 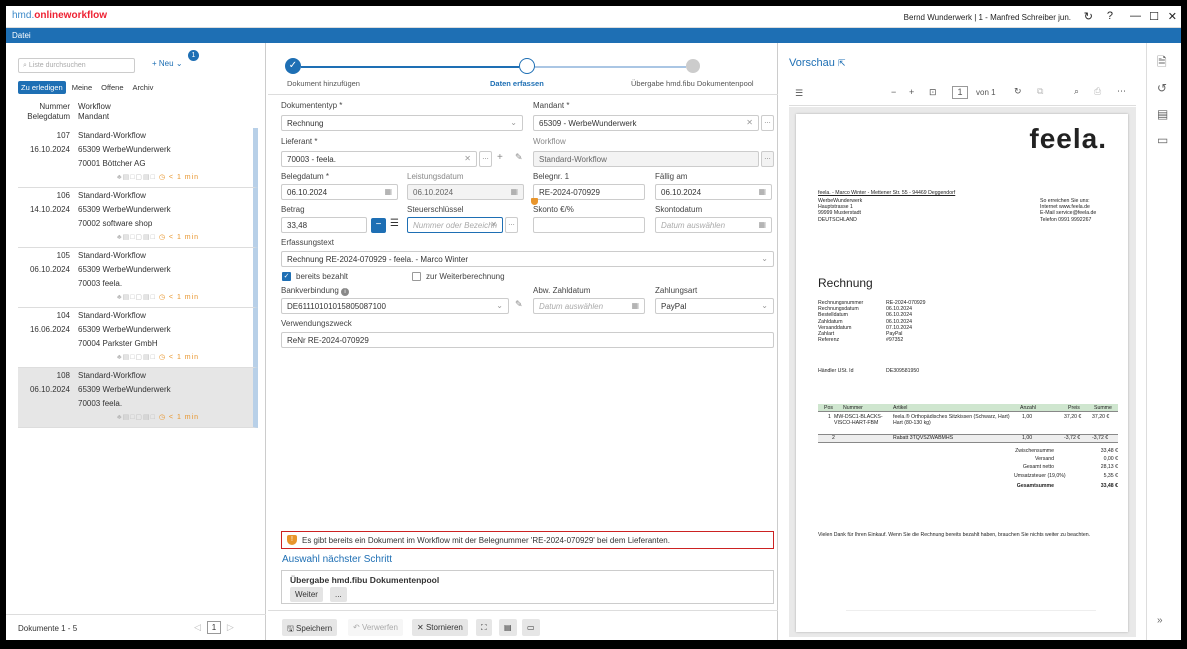 I want to click on search-icon: ⌕, so click(x=1076, y=91).